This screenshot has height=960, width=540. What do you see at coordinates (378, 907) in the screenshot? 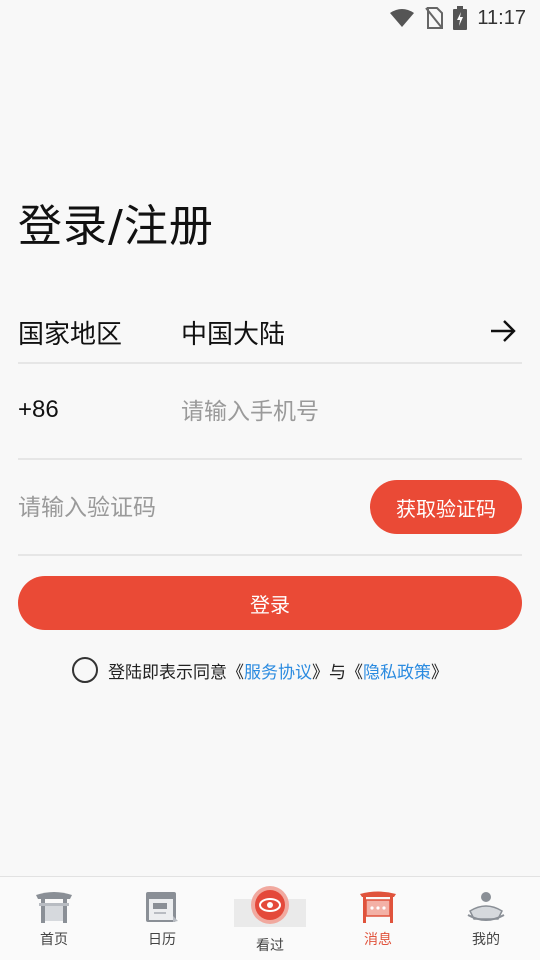
I see `message-board-icon` at bounding box center [378, 907].